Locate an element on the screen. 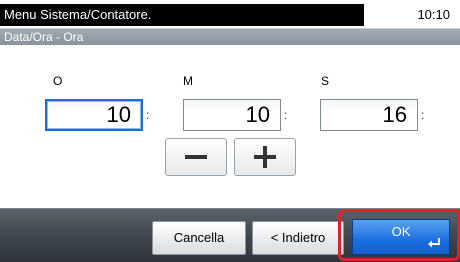  breadcrumb: Data/Ora - Ora is located at coordinates (230, 36).